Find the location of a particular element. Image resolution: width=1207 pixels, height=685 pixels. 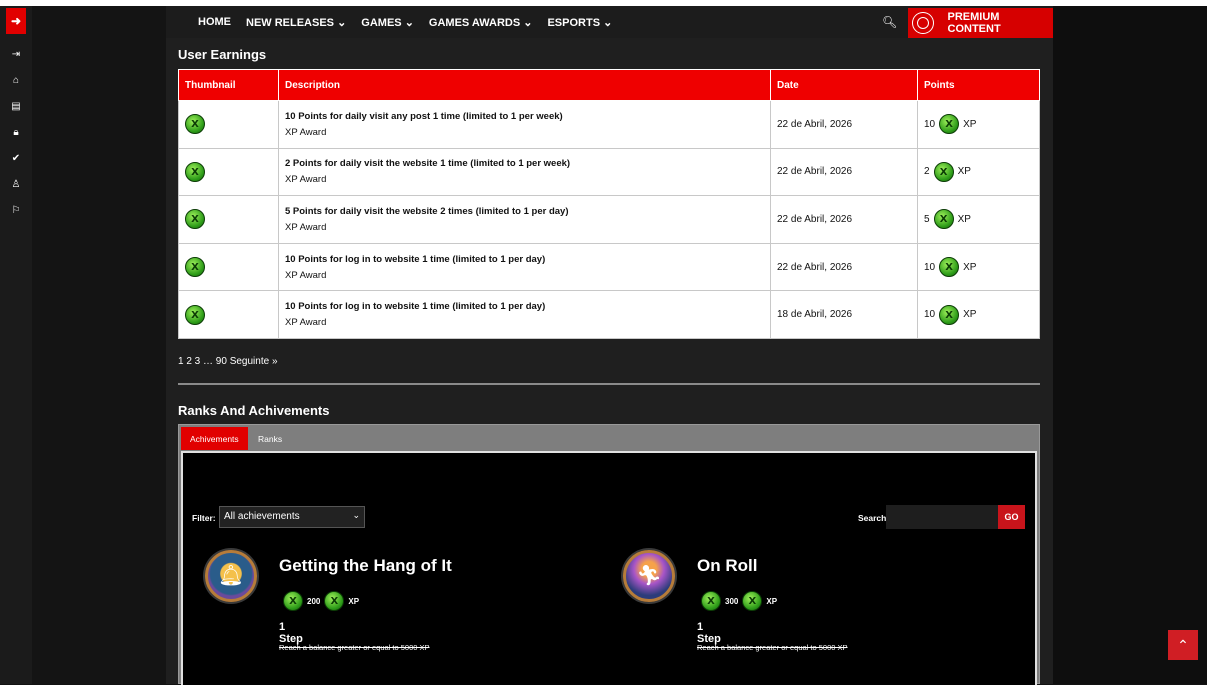

achievement-points: 200 is located at coordinates (314, 601).